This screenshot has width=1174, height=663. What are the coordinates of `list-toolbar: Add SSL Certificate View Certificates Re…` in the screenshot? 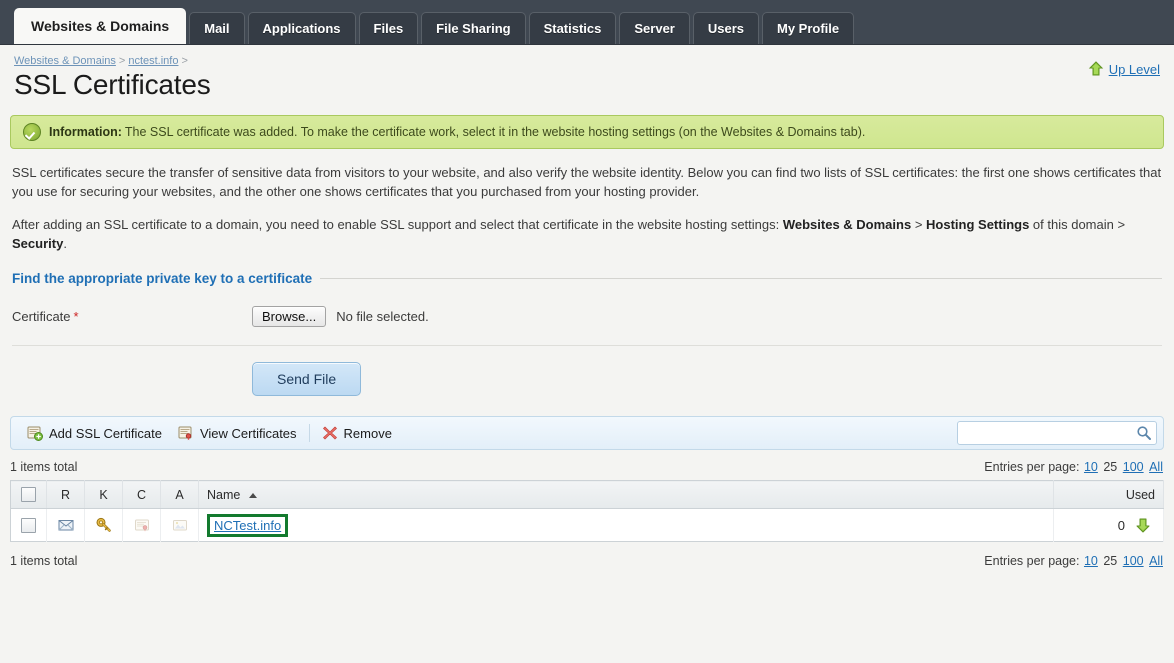 It's located at (587, 433).